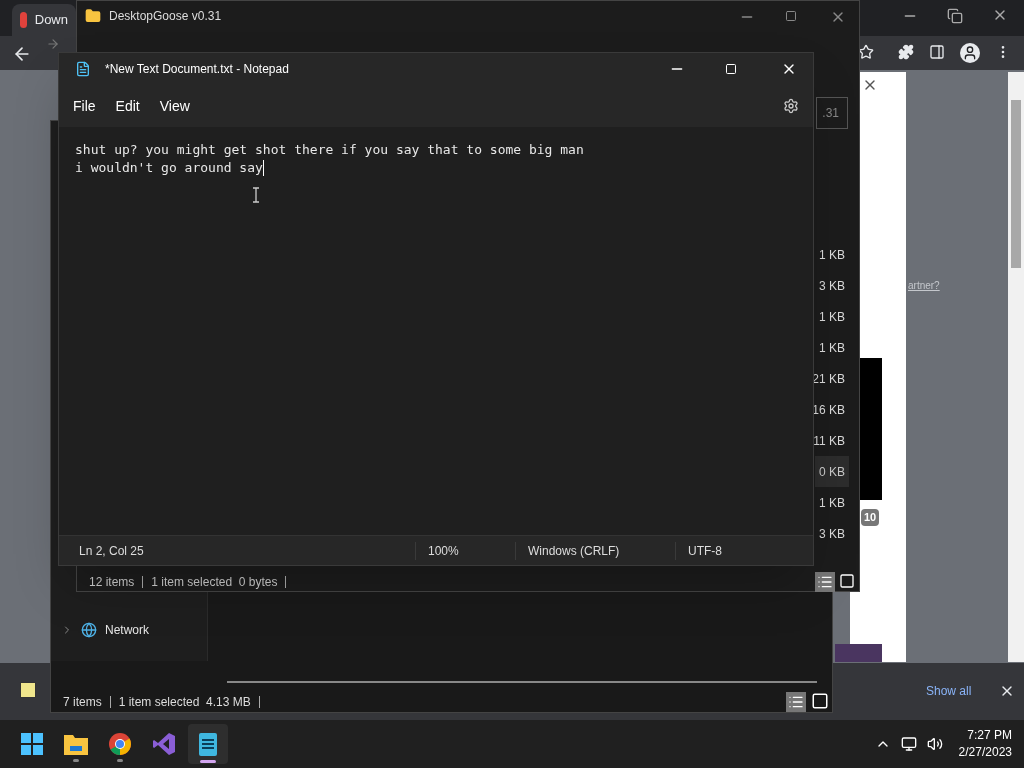 Image resolution: width=1024 pixels, height=768 pixels. Describe the element at coordinates (866, 52) in the screenshot. I see `bookmark-star-icon` at that location.